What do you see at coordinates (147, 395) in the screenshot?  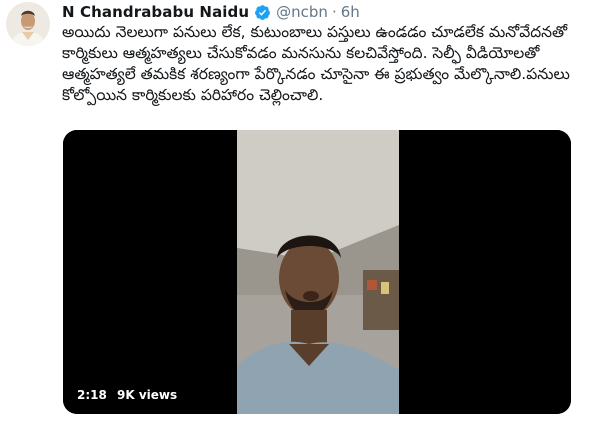 I see `video-views-badge: 9K views` at bounding box center [147, 395].